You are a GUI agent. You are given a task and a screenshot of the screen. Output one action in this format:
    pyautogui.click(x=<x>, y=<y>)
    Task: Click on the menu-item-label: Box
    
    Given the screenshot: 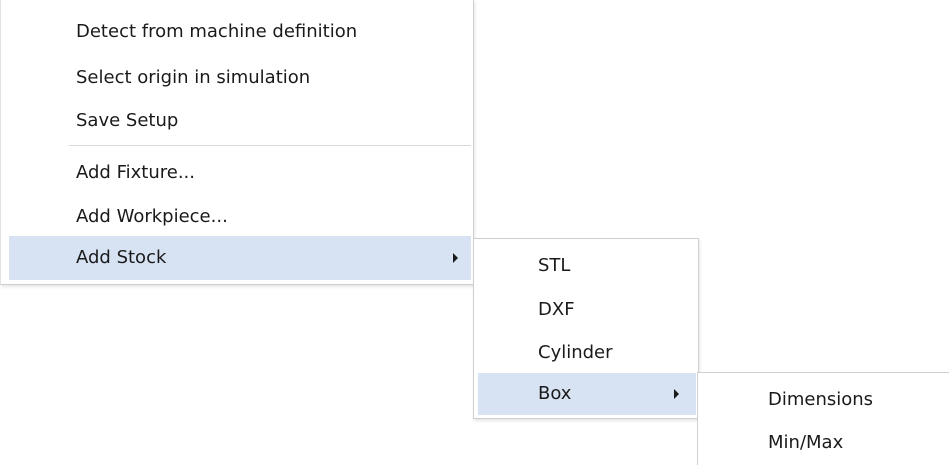 What is the action you would take?
    pyautogui.click(x=555, y=393)
    